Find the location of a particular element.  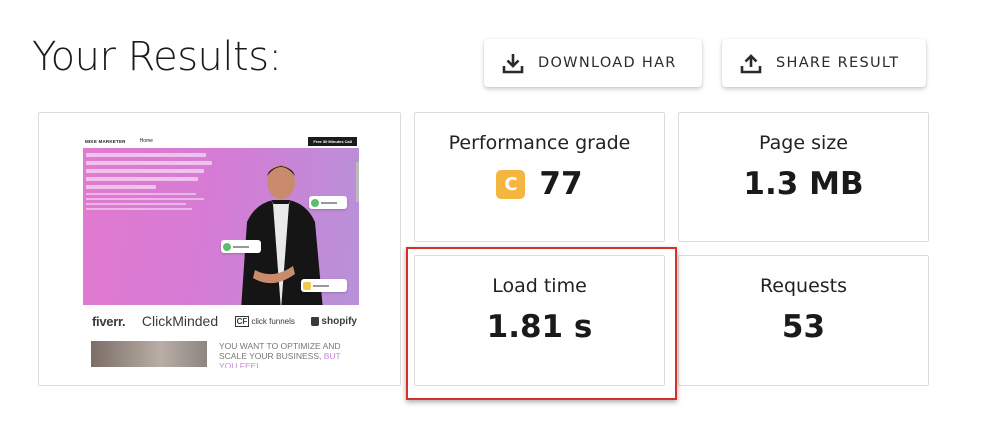

screenshot-scrollbar is located at coordinates (357, 182).